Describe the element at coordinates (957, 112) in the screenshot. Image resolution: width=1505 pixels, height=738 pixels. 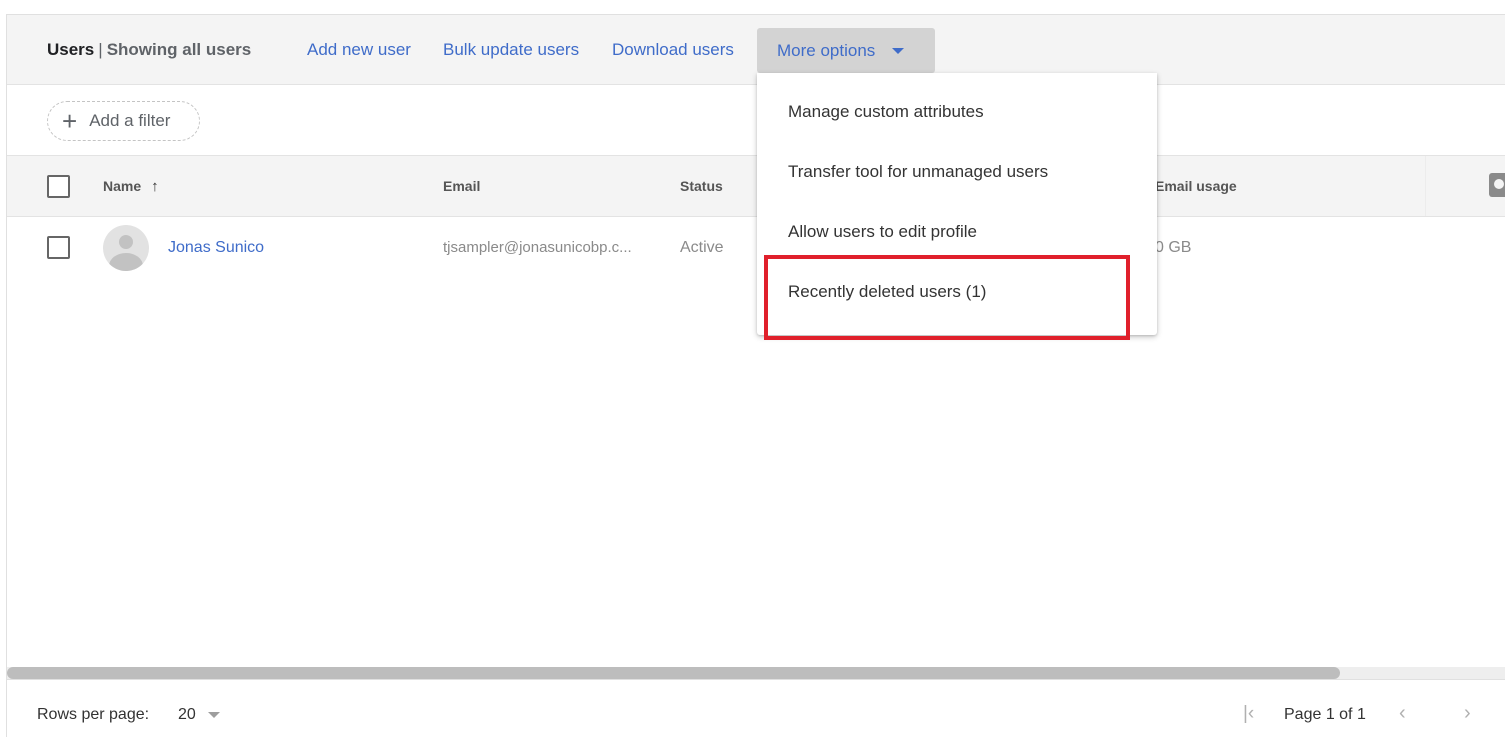
I see `menu-item-manage-custom-attributes: Manage custom attributes` at that location.